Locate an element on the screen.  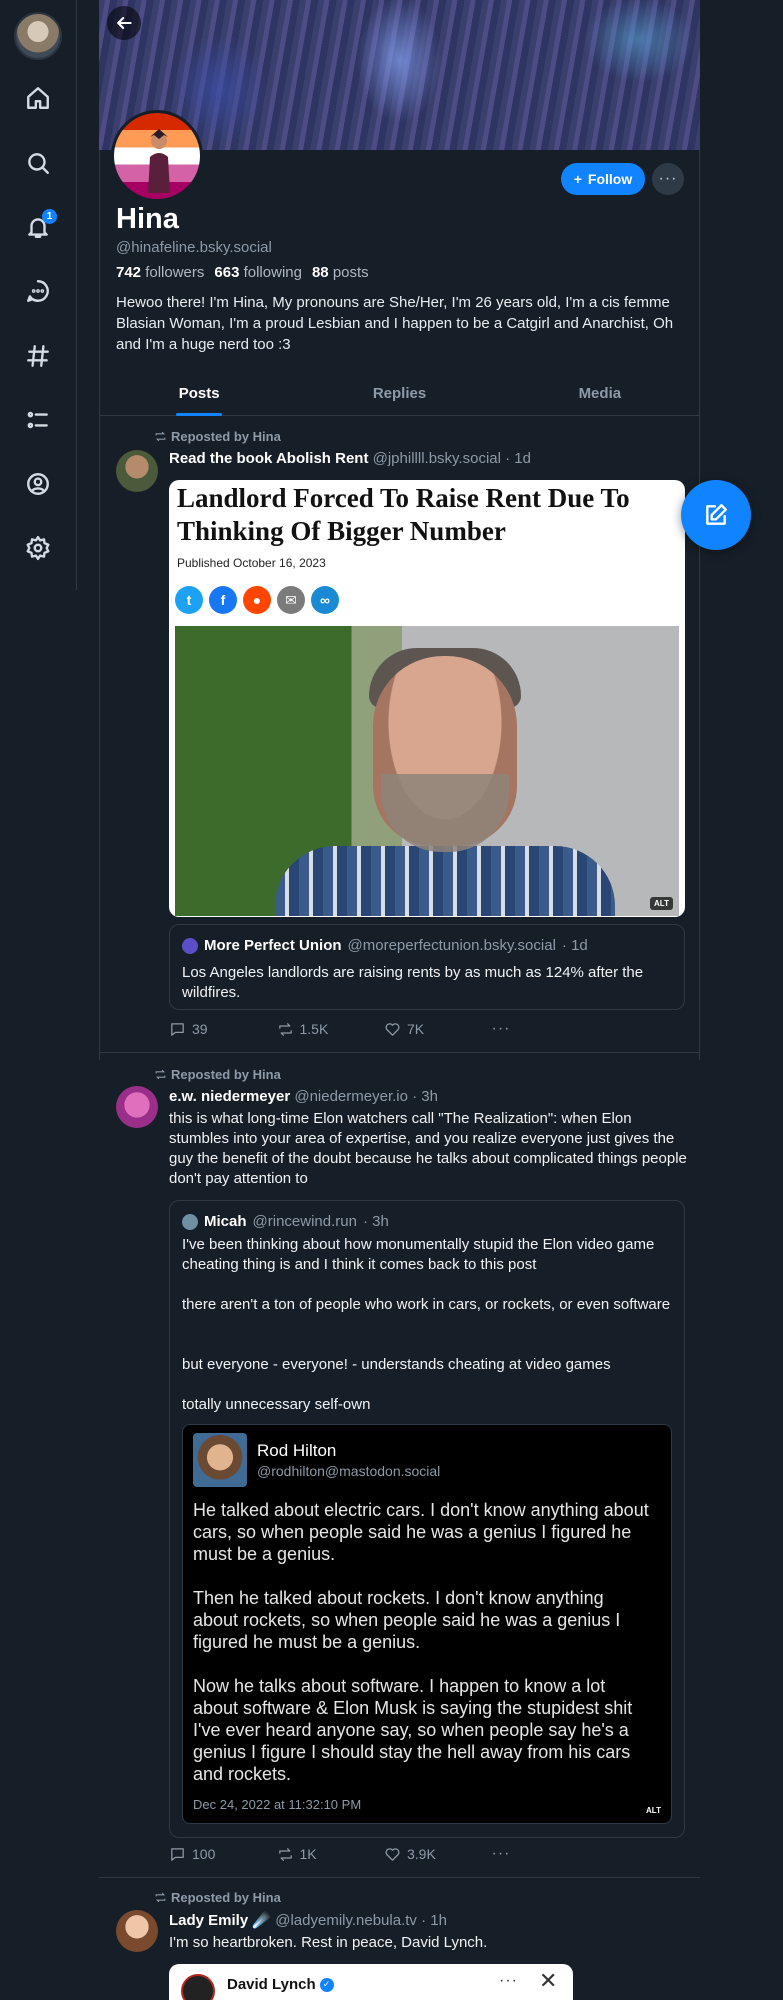
back-button is located at coordinates (124, 23).